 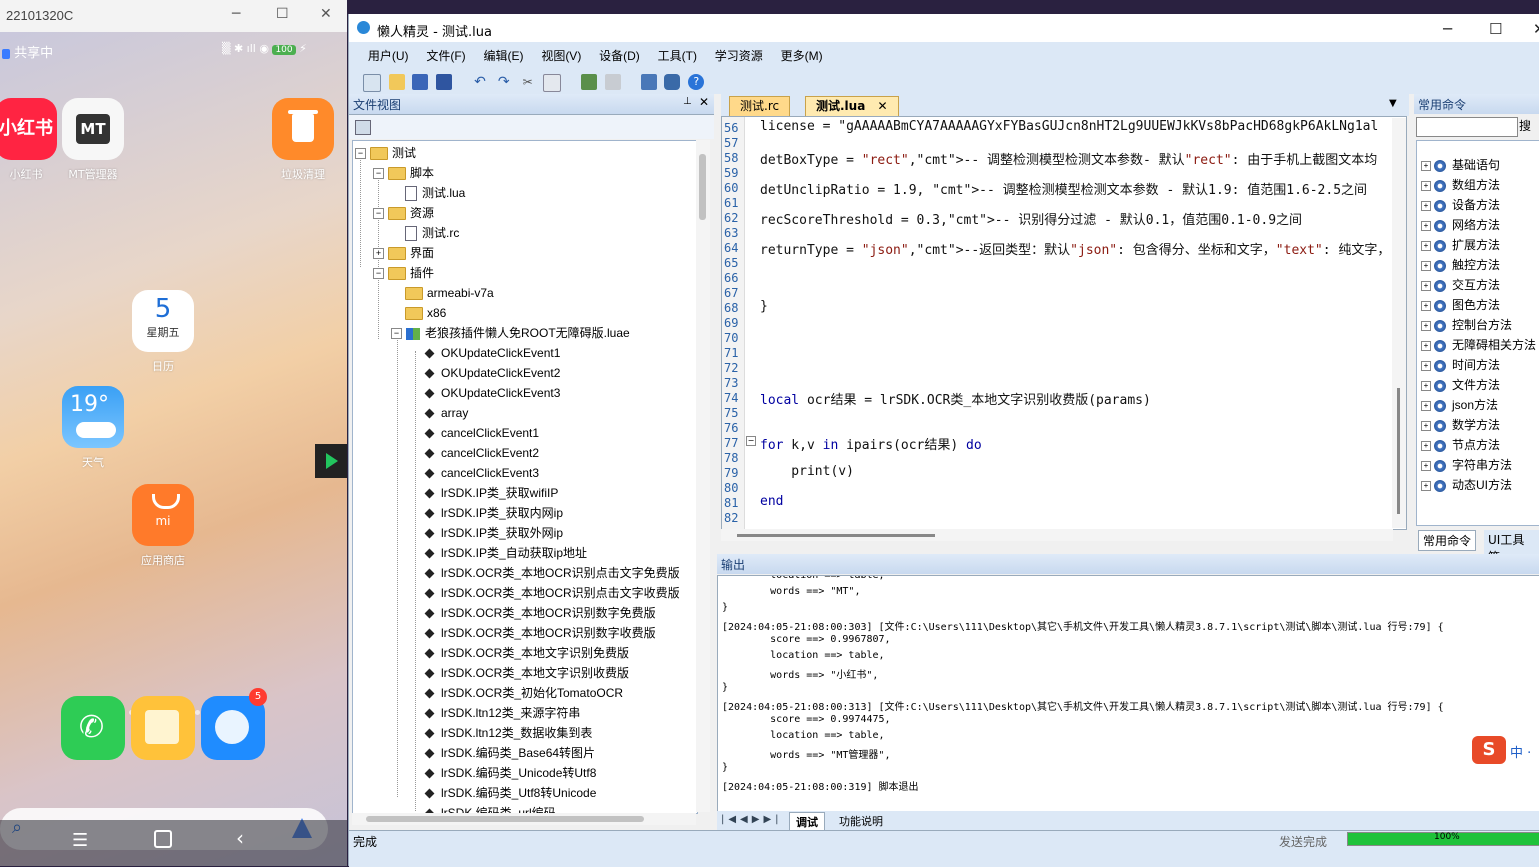 What do you see at coordinates (445, 56) in the screenshot?
I see `menu-file: 文件(F)` at bounding box center [445, 56].